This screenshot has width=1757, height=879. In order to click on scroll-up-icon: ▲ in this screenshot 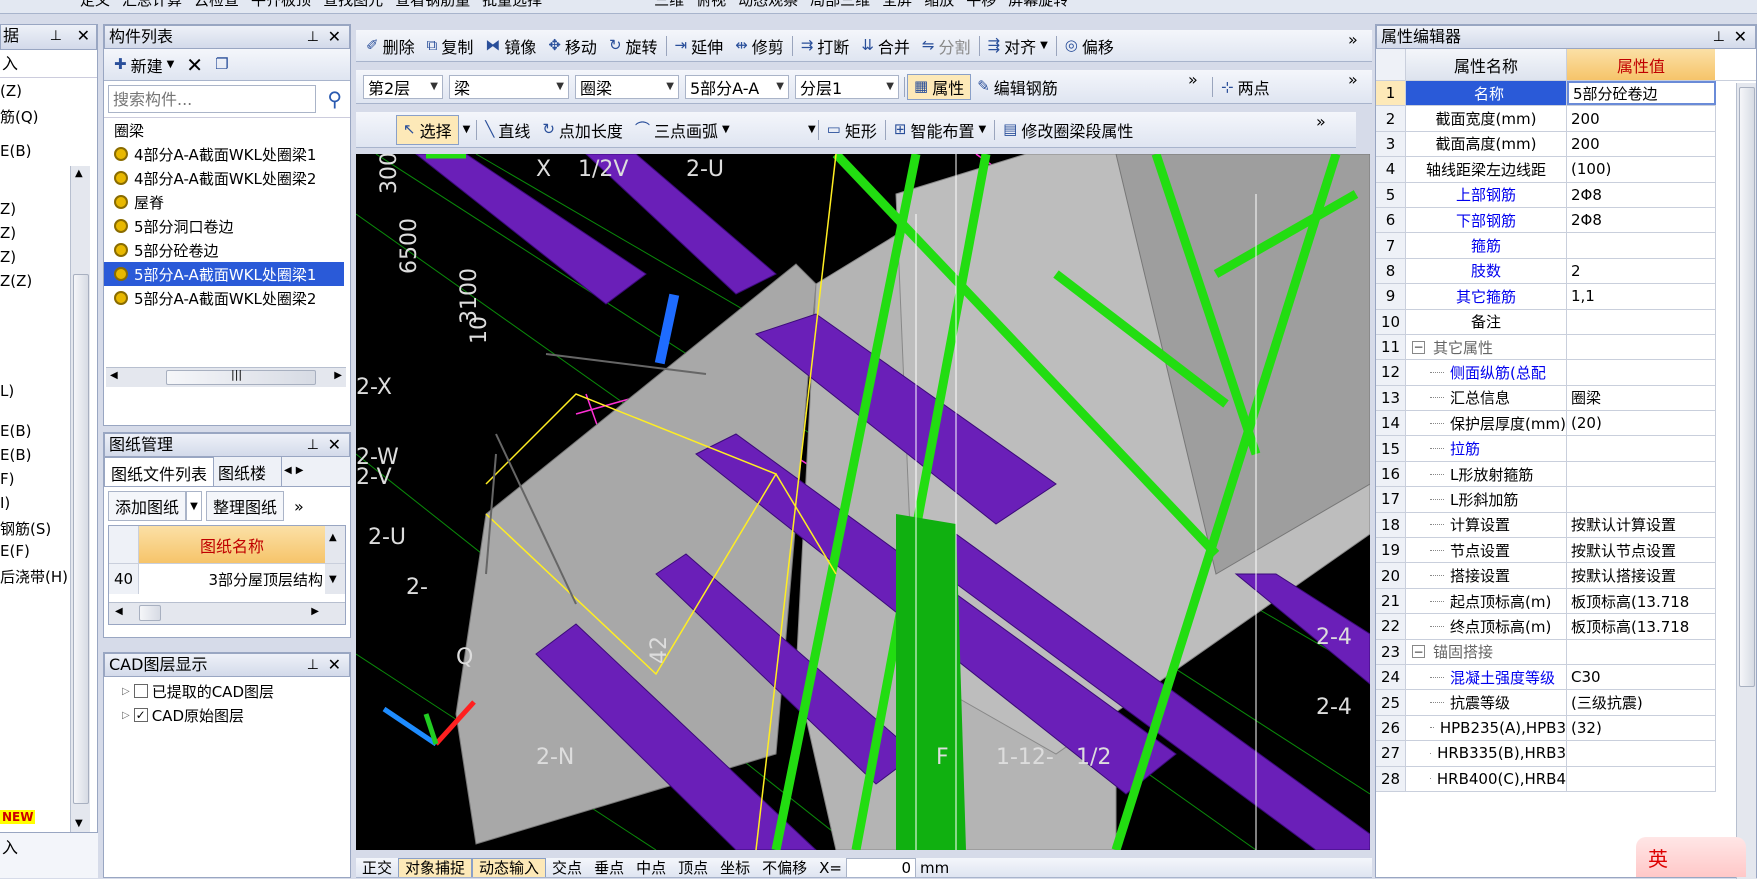, I will do `click(79, 173)`.